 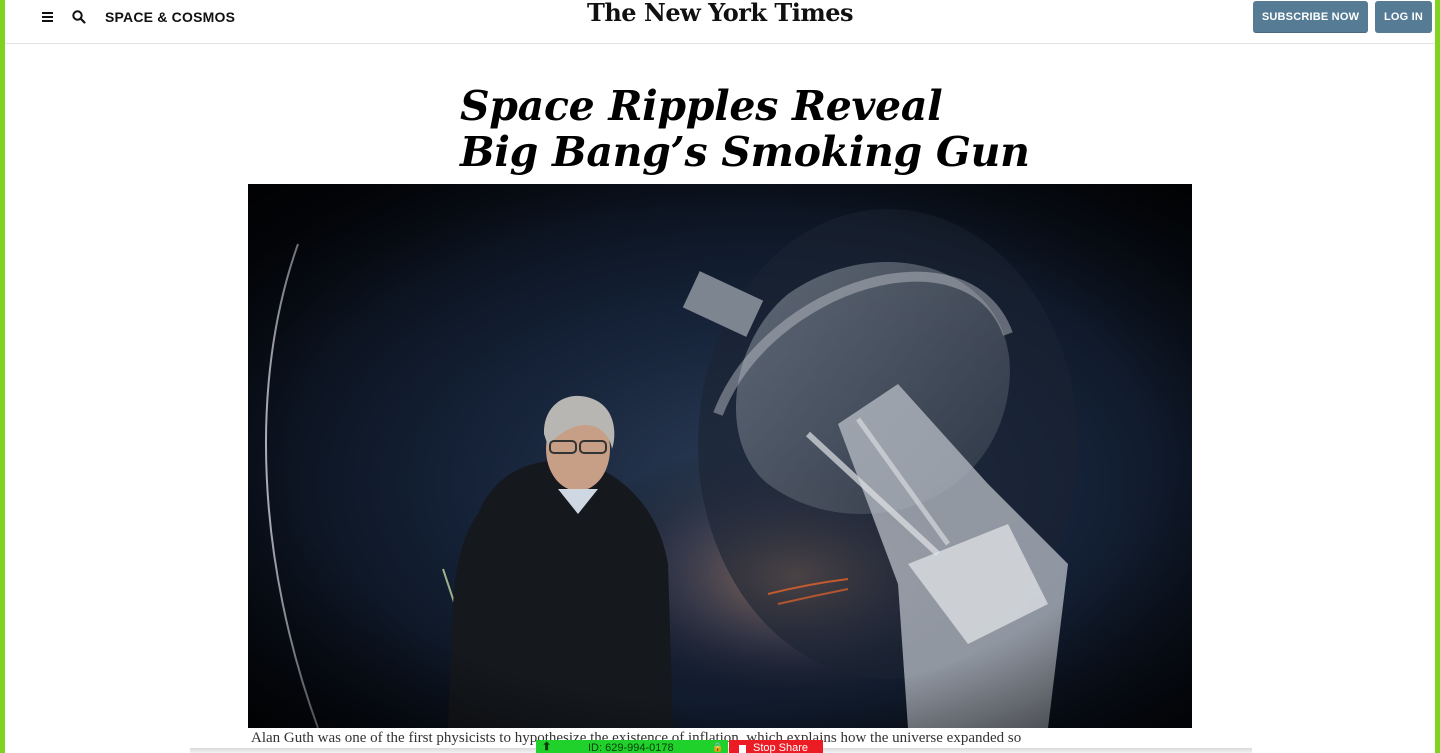 What do you see at coordinates (781, 747) in the screenshot?
I see `stop-share-label: Stop Share` at bounding box center [781, 747].